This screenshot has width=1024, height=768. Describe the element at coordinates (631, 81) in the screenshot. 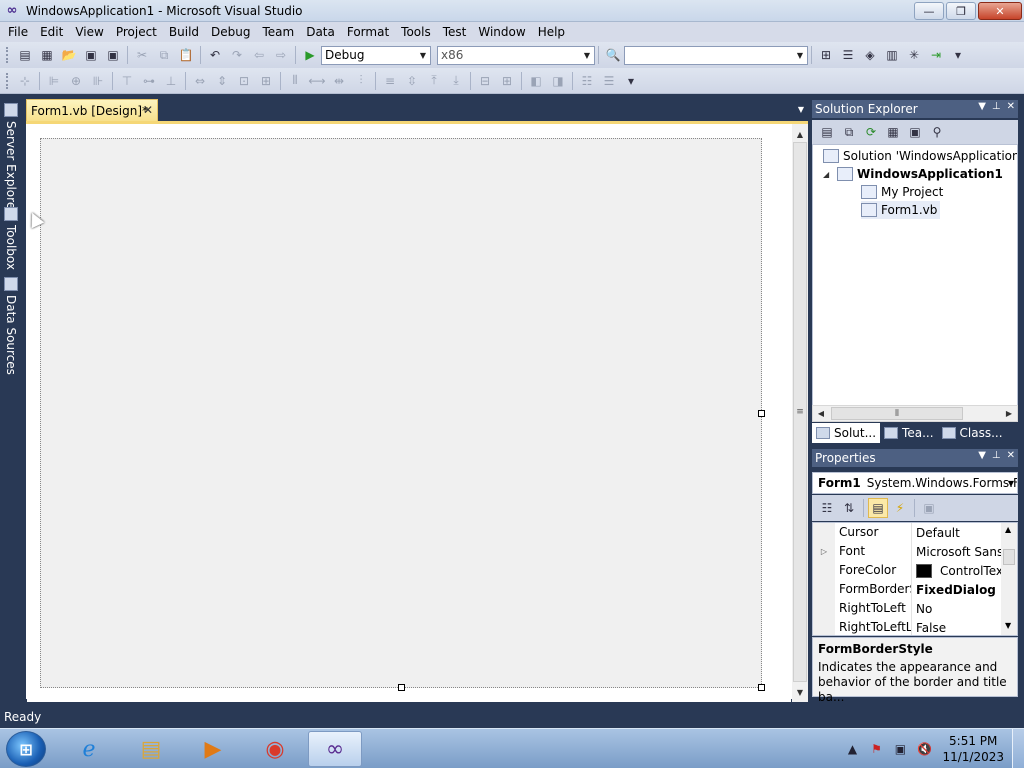

I see `toolbar-options-icon: ▾` at that location.